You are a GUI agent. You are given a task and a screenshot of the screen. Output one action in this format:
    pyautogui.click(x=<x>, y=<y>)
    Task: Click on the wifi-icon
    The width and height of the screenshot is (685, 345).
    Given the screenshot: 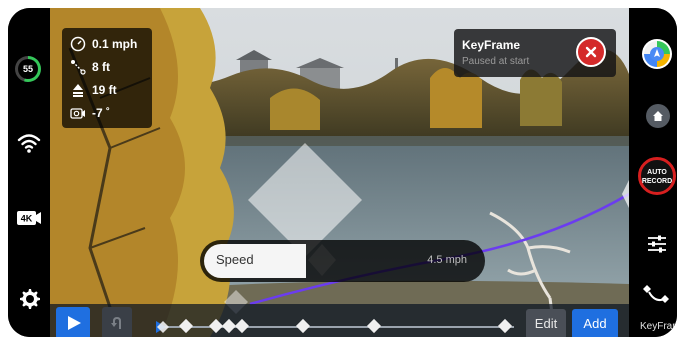 What is the action you would take?
    pyautogui.click(x=29, y=143)
    